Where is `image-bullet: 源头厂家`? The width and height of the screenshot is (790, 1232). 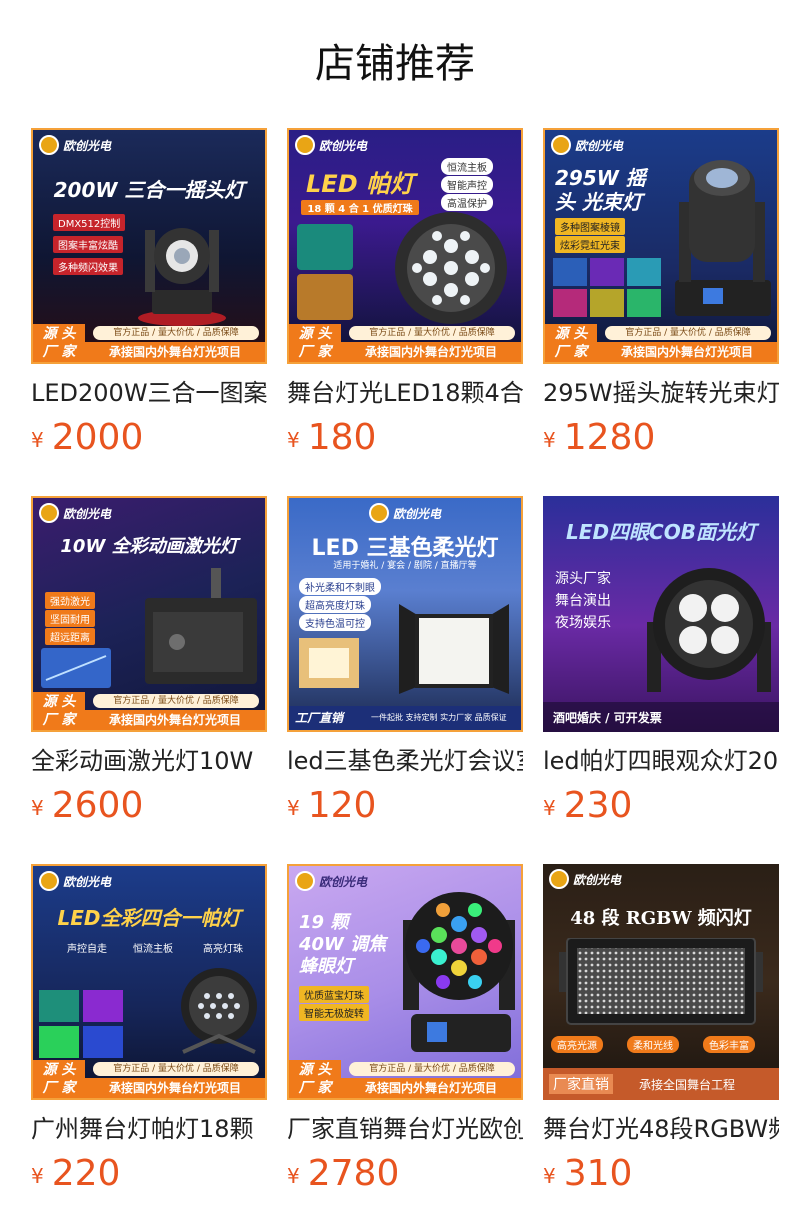
image-bullet: 源头厂家 is located at coordinates (583, 579).